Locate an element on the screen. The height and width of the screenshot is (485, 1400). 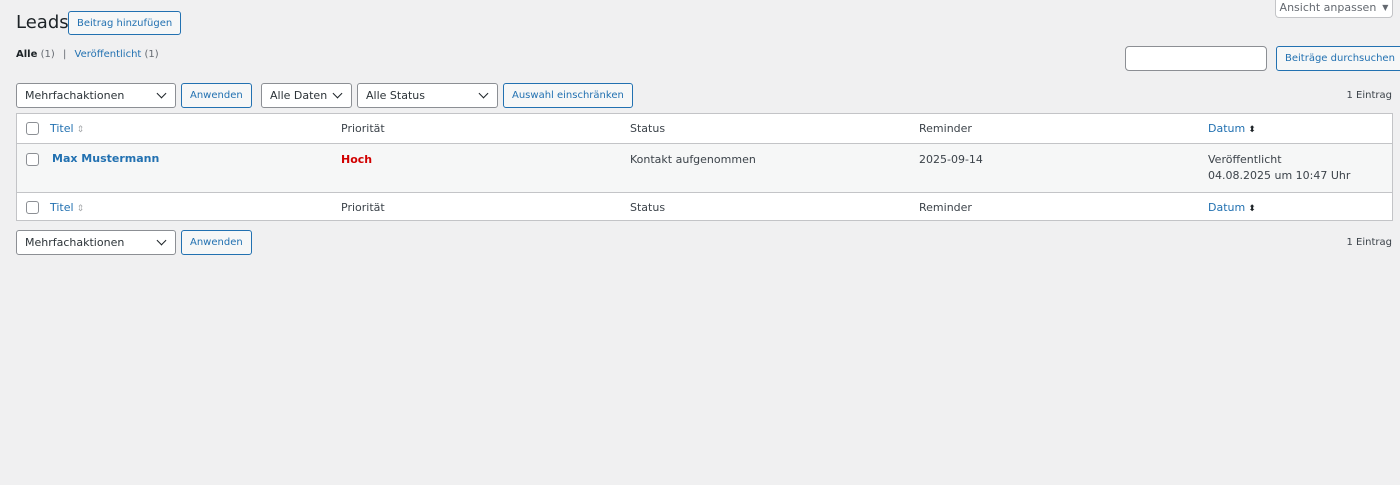
apply-button-bottom: Anwenden is located at coordinates (216, 242).